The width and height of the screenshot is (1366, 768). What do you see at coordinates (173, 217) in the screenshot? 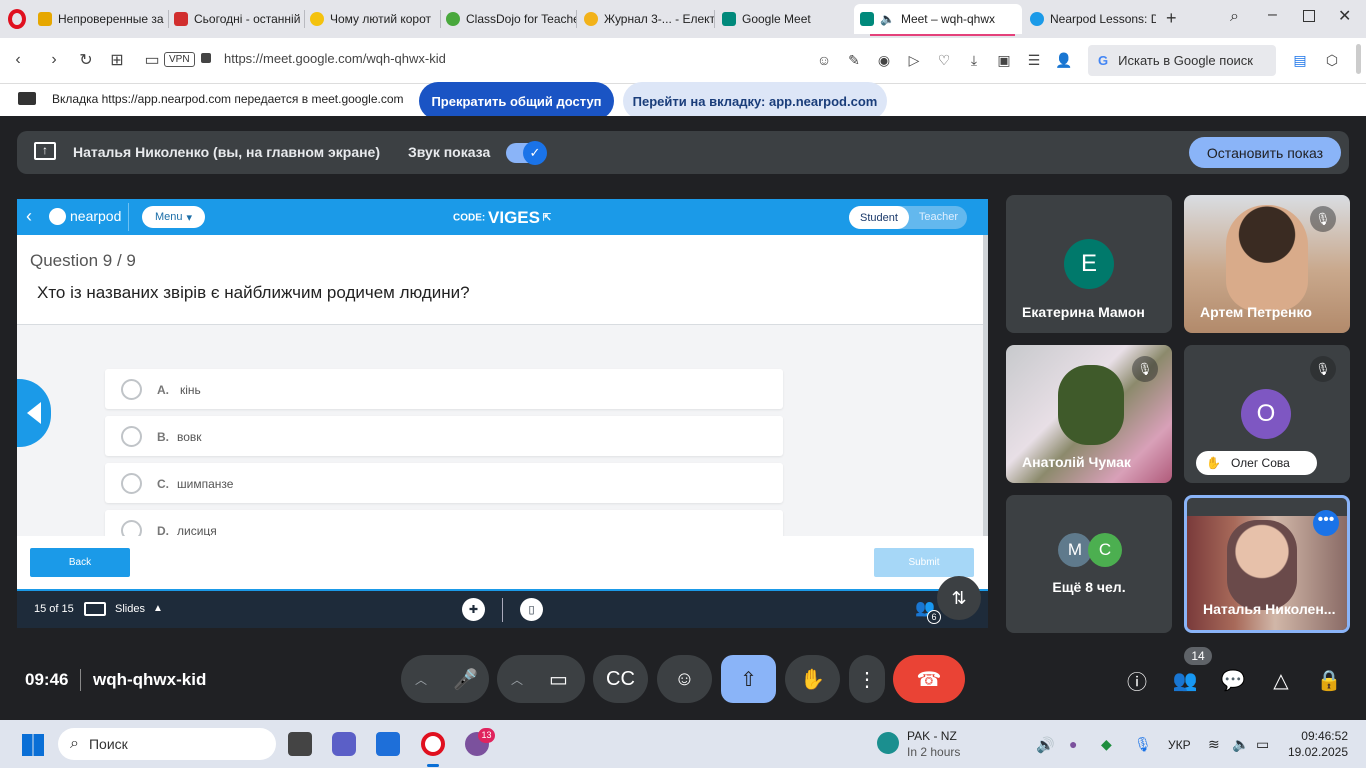
I see `nearpod-menu-button: Menu ▾` at bounding box center [173, 217].